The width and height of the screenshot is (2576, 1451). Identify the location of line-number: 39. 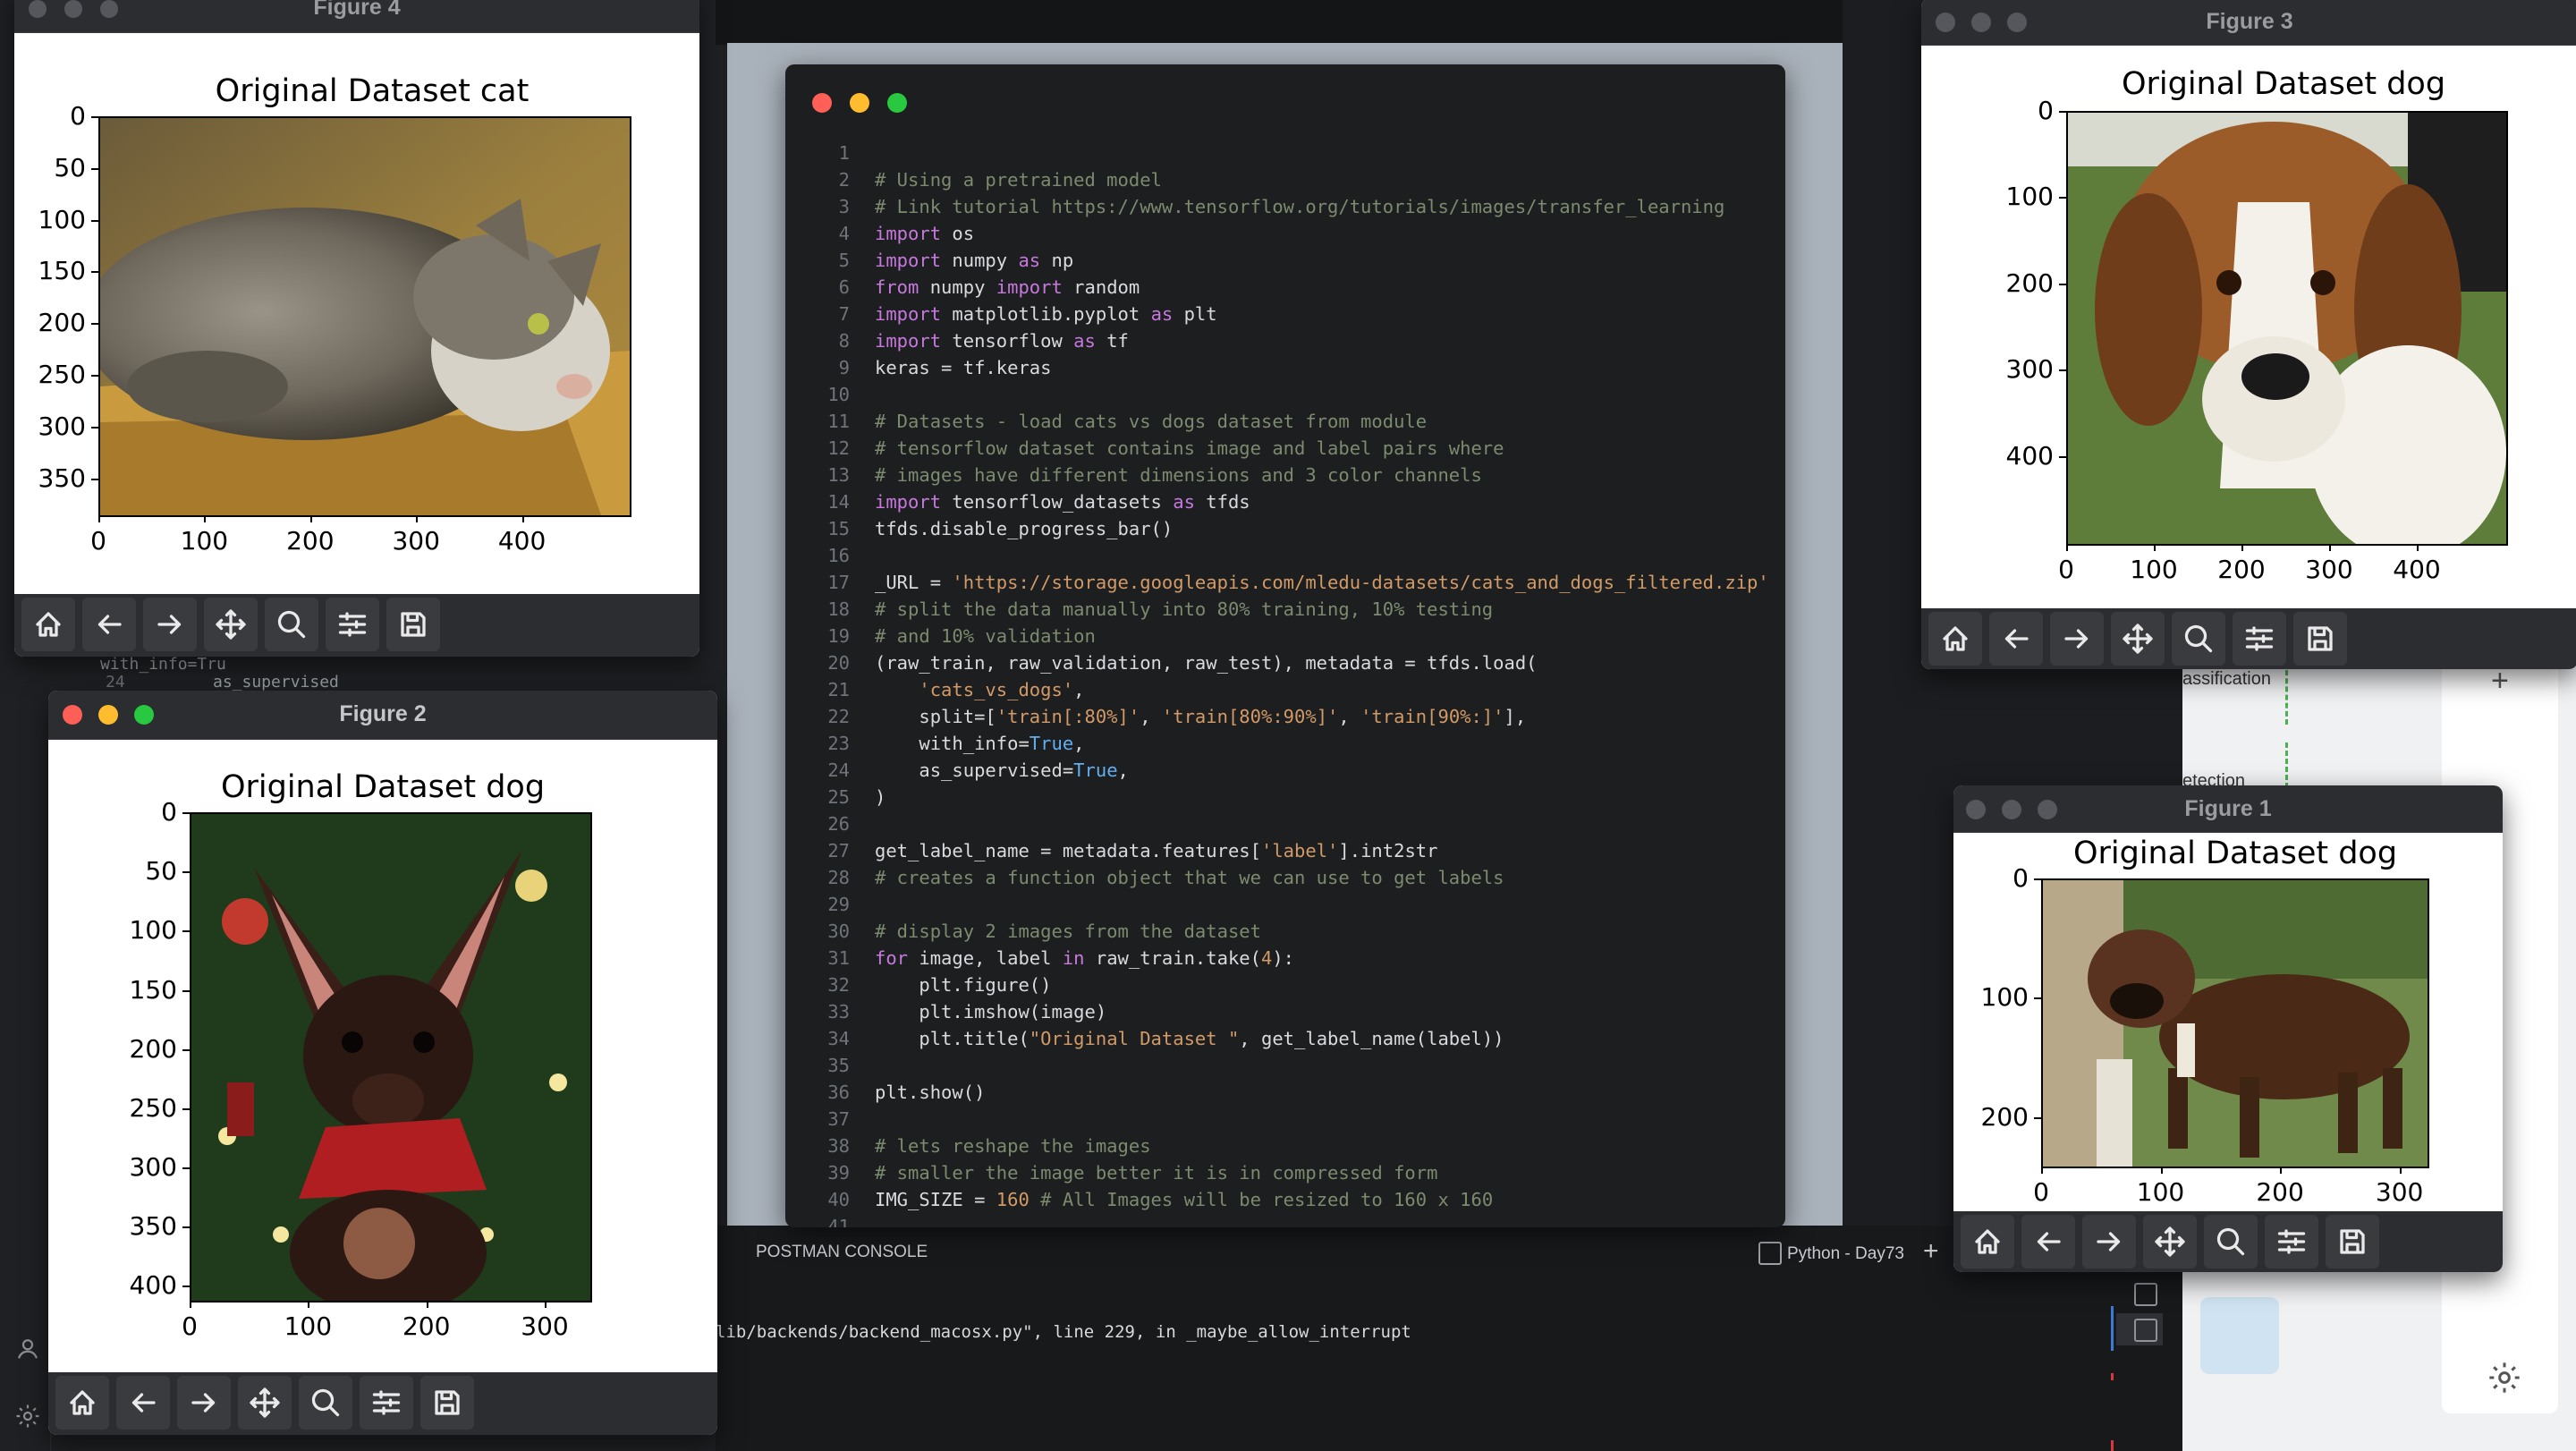
(838, 1173).